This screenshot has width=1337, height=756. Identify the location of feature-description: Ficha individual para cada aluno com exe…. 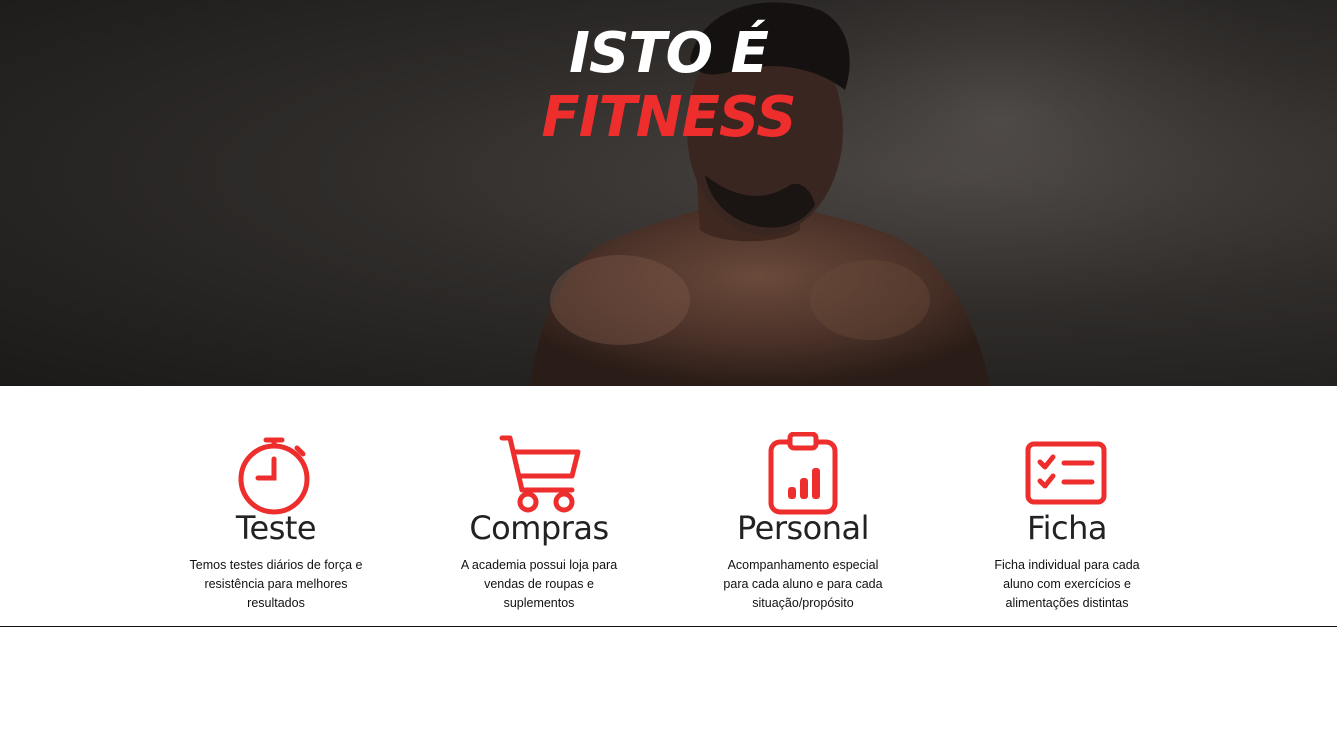
(1067, 584).